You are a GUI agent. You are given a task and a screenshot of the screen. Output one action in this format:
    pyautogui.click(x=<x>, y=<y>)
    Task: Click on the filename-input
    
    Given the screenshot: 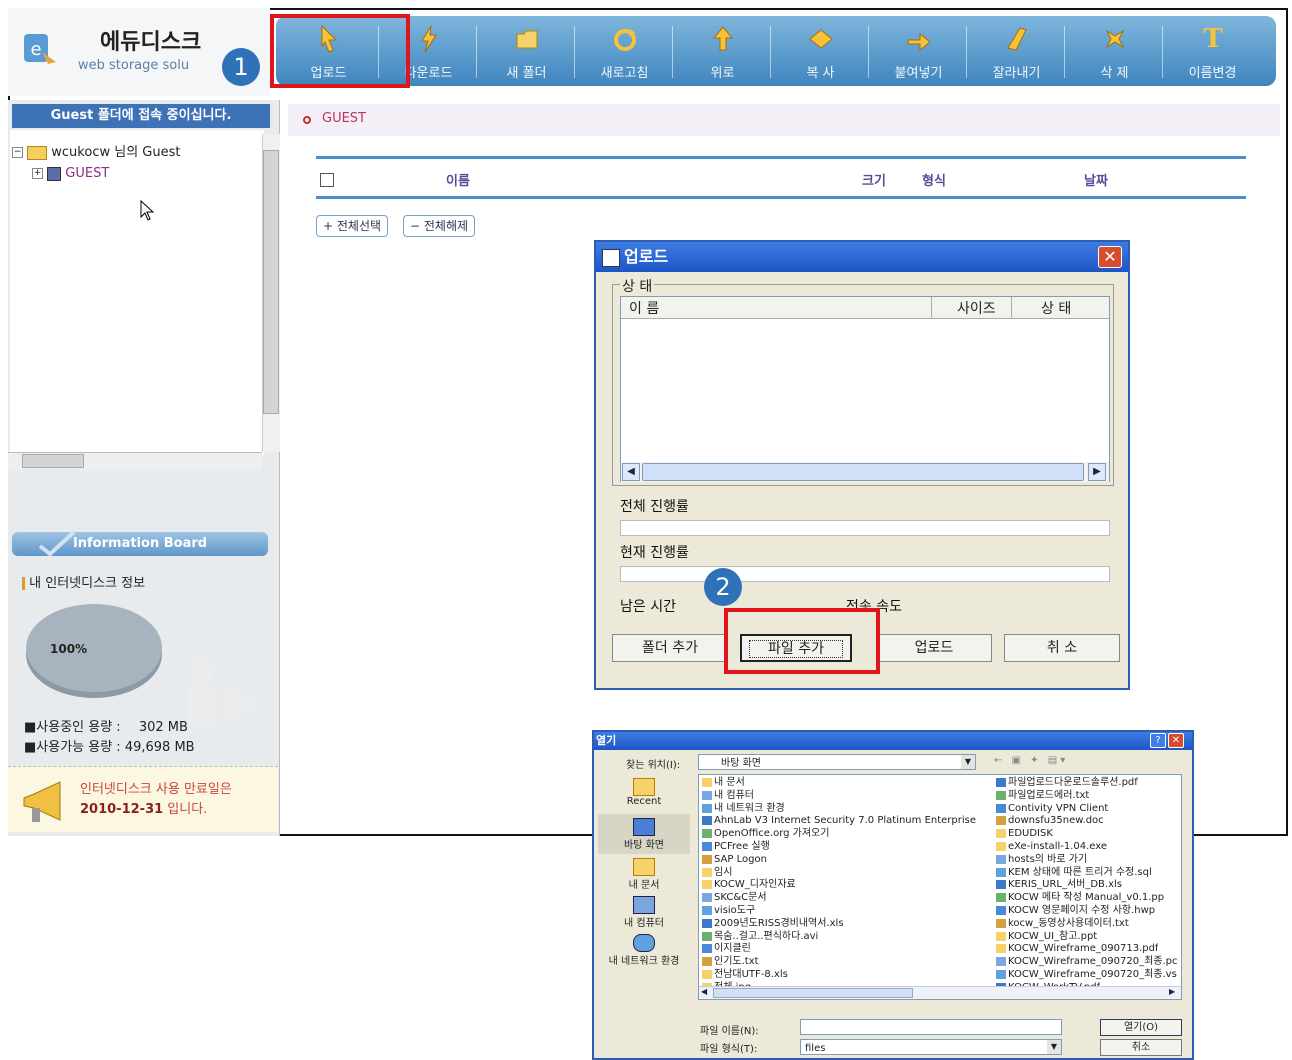 What is the action you would take?
    pyautogui.click(x=931, y=1027)
    